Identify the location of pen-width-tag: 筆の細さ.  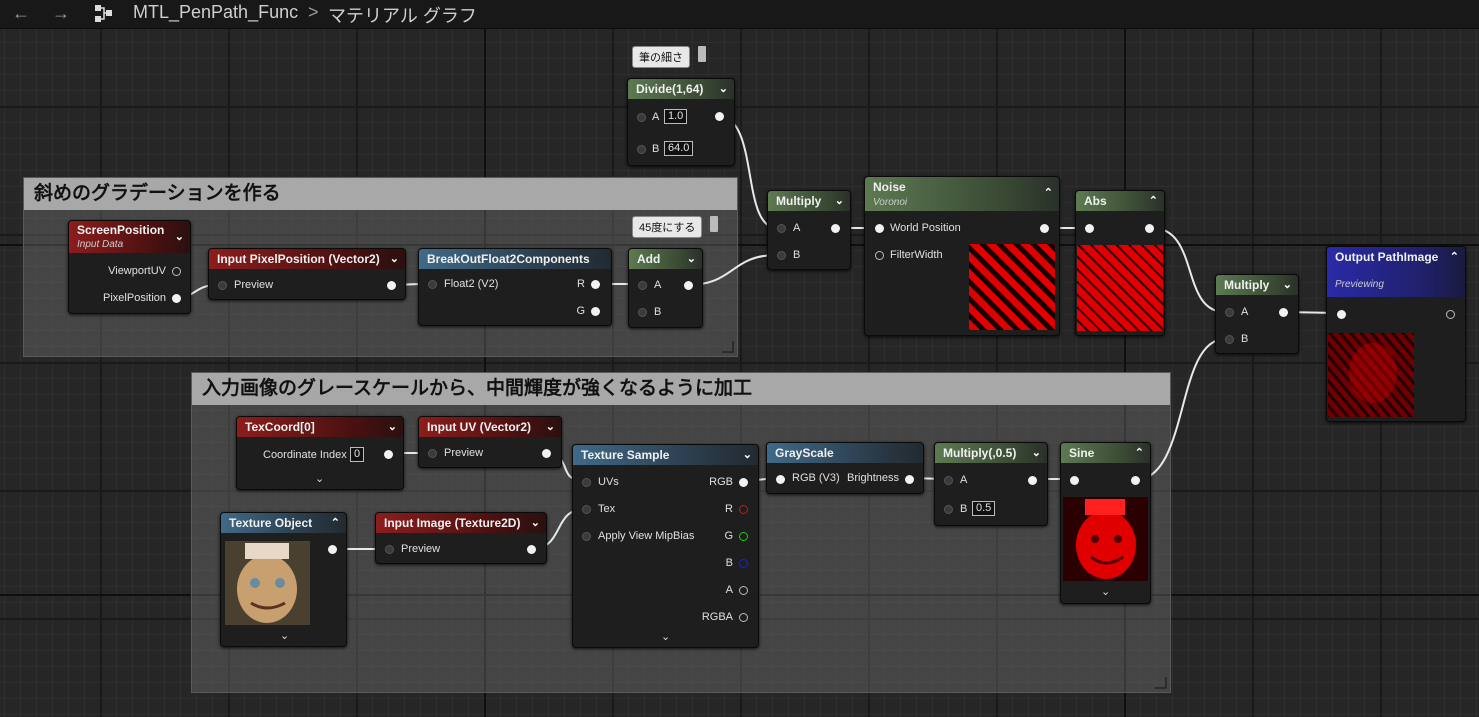
(661, 57).